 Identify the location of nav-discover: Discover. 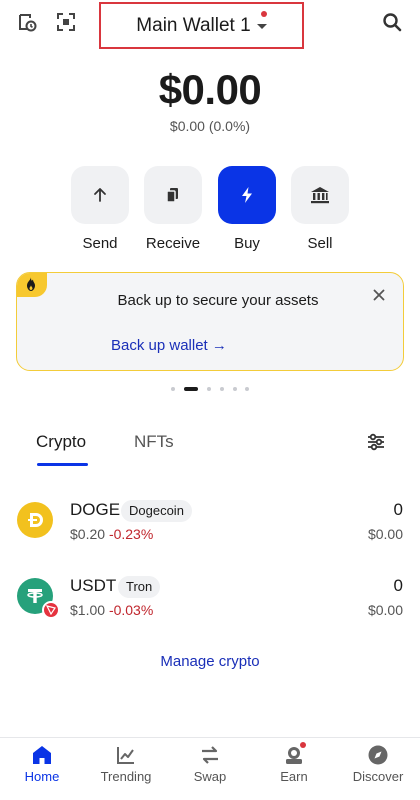
(378, 769).